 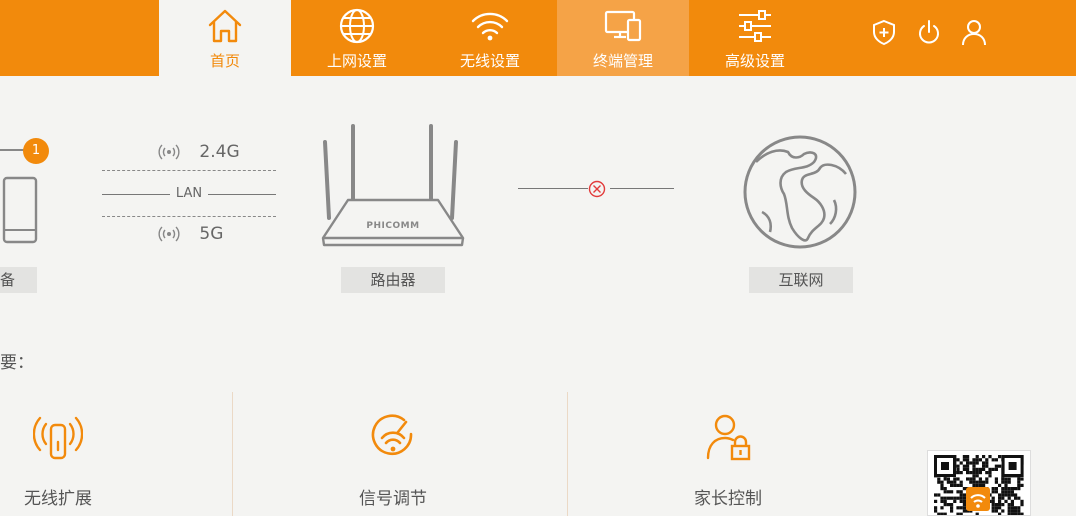 I want to click on divider-dotted-top, so click(x=189, y=170).